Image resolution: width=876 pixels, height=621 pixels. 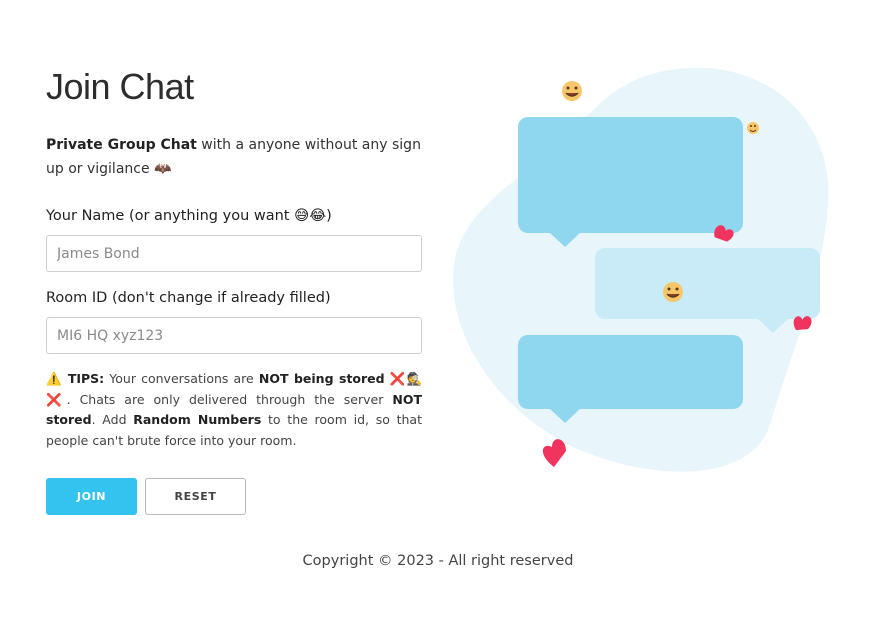 I want to click on room-input, so click(x=234, y=335).